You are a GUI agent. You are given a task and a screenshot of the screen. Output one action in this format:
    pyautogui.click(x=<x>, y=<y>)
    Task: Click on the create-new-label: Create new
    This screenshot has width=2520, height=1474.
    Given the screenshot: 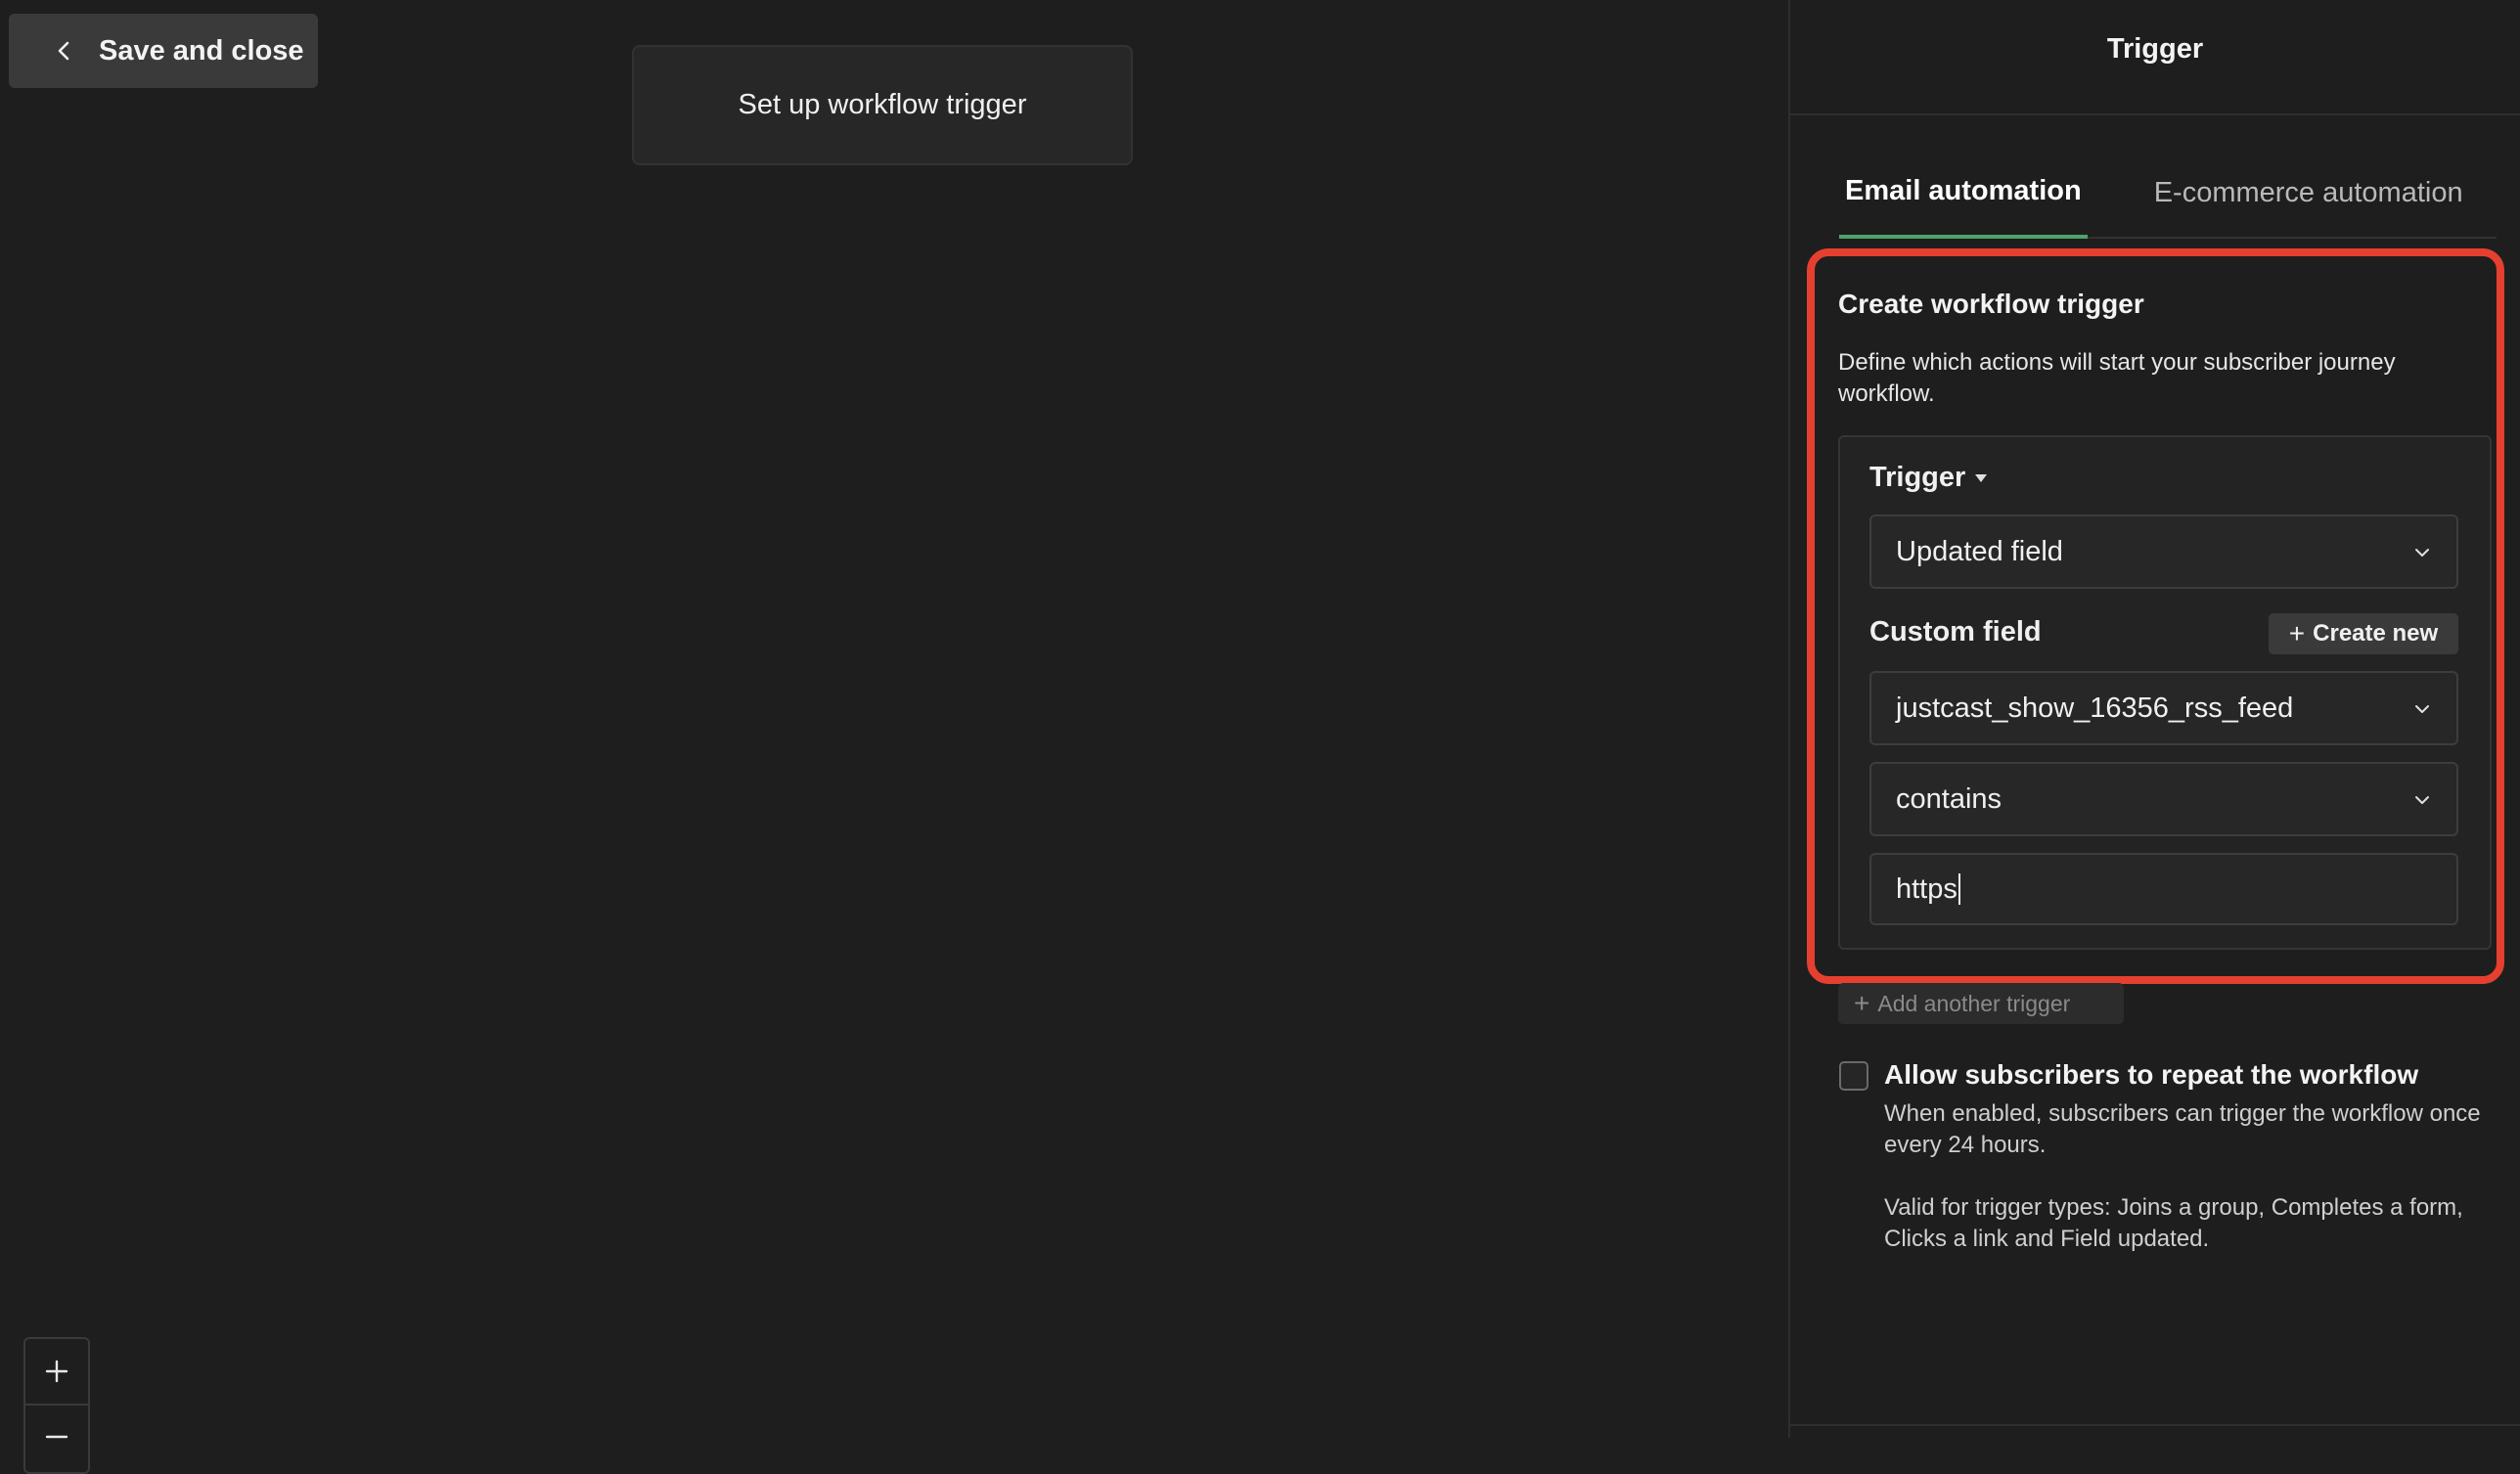 What is the action you would take?
    pyautogui.click(x=2376, y=633)
    